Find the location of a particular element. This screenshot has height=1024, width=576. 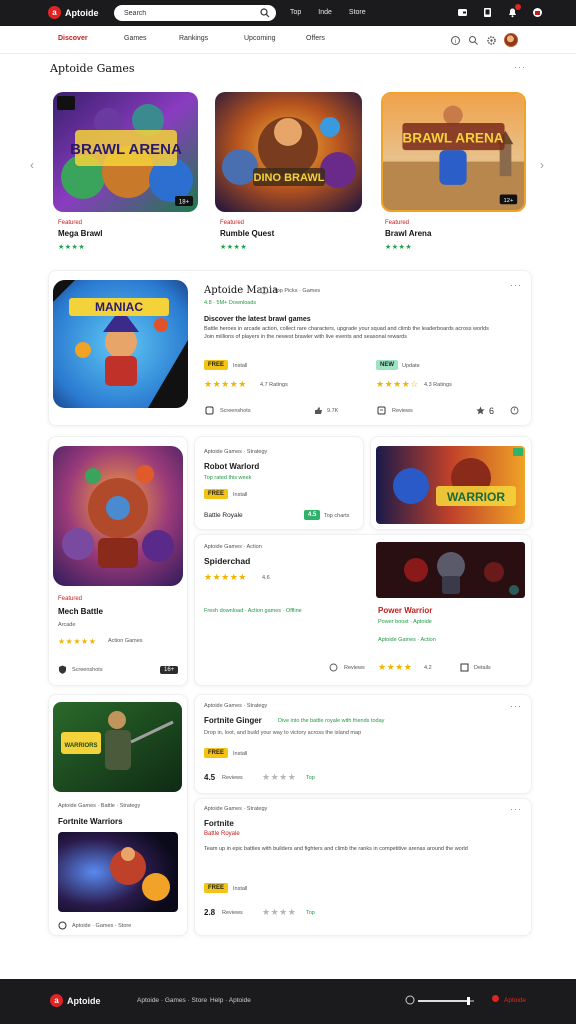

carousel-prev-arrow: ‹ is located at coordinates (32, 165).